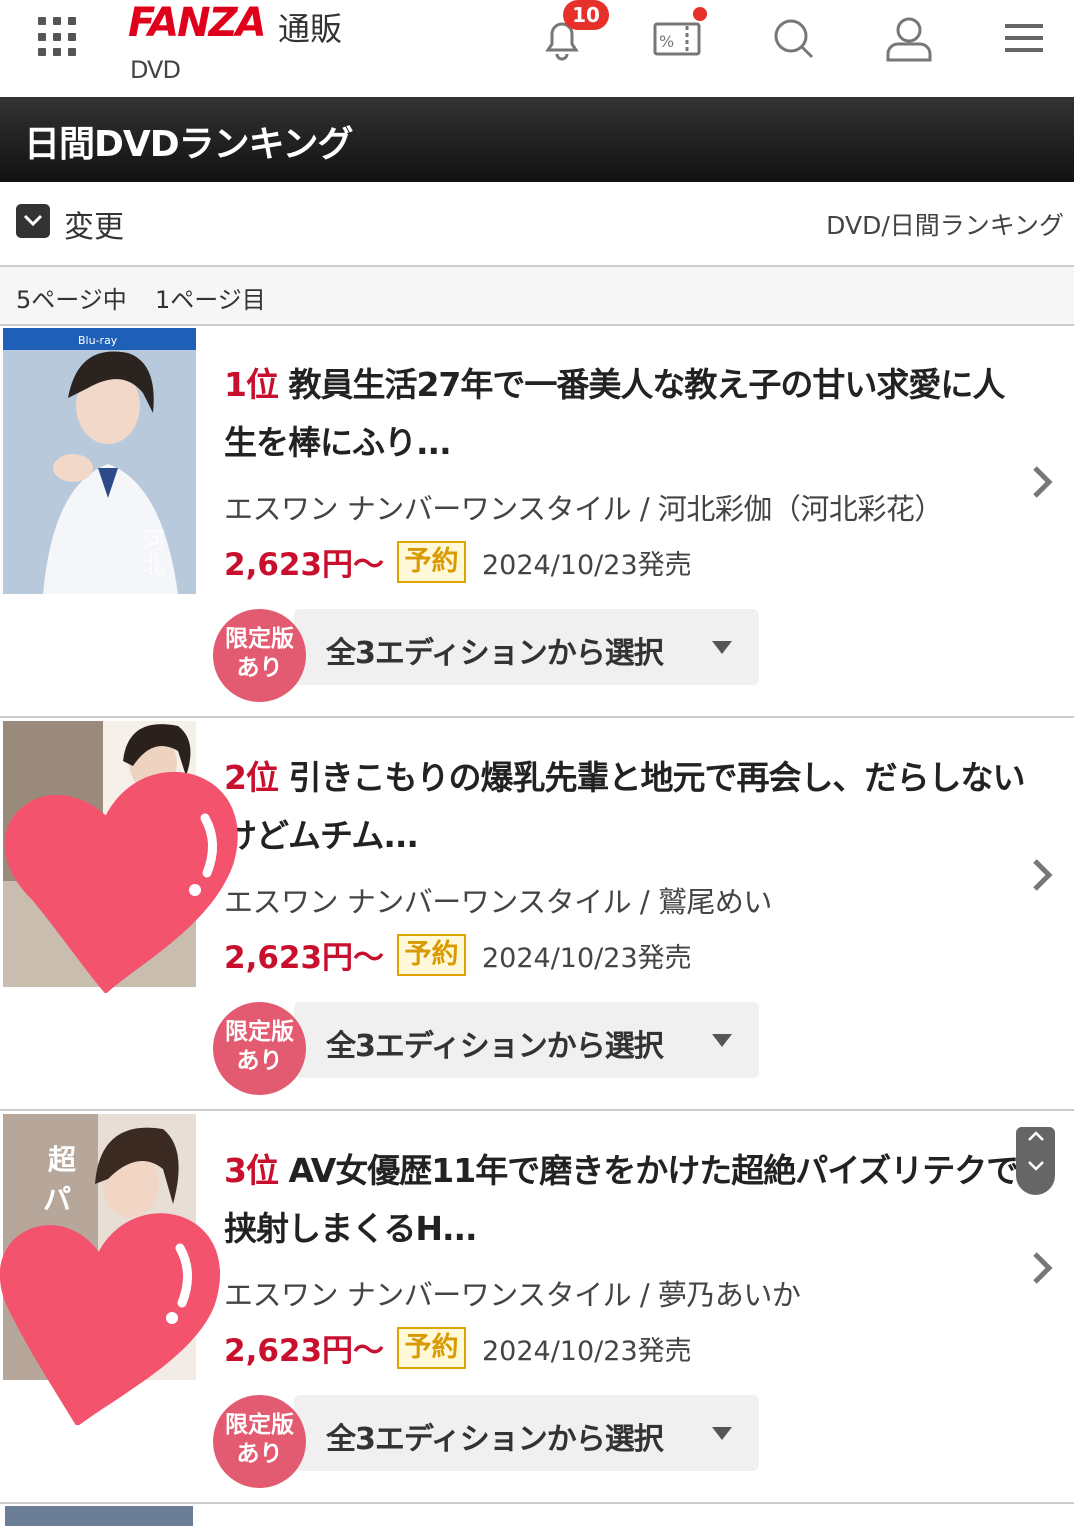 The width and height of the screenshot is (1074, 1526). Describe the element at coordinates (537, 224) in the screenshot. I see `change-row: 変更 DVD/日間ランキング` at that location.